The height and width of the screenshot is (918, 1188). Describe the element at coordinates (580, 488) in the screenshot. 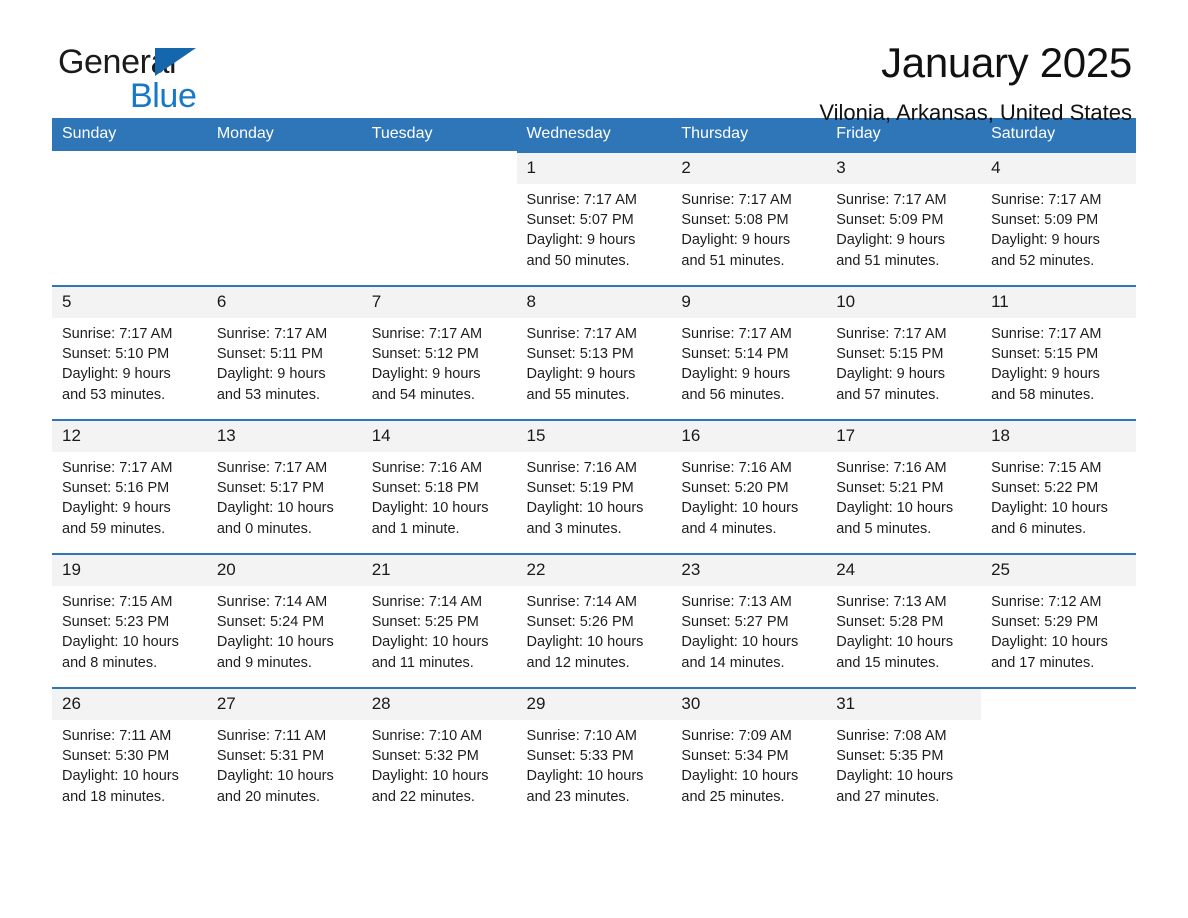

I see `sunset-text: Sunset: 5:19 PM` at that location.